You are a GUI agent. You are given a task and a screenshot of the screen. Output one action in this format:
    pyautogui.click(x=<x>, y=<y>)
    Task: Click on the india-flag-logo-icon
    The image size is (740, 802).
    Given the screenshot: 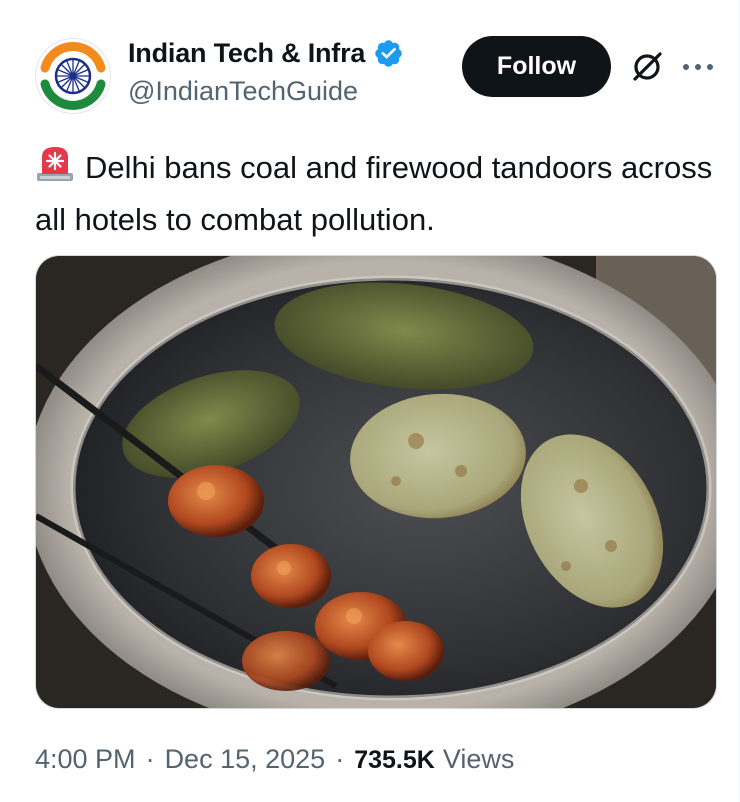 What is the action you would take?
    pyautogui.click(x=73, y=76)
    